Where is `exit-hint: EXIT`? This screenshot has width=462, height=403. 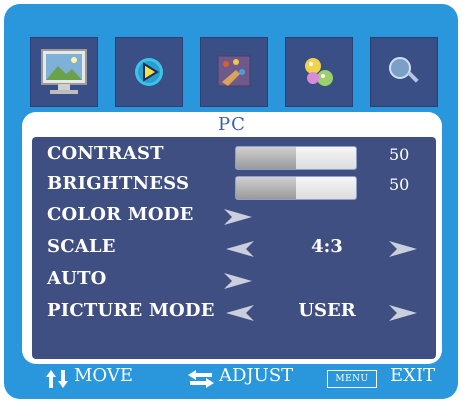
exit-hint: EXIT is located at coordinates (413, 375).